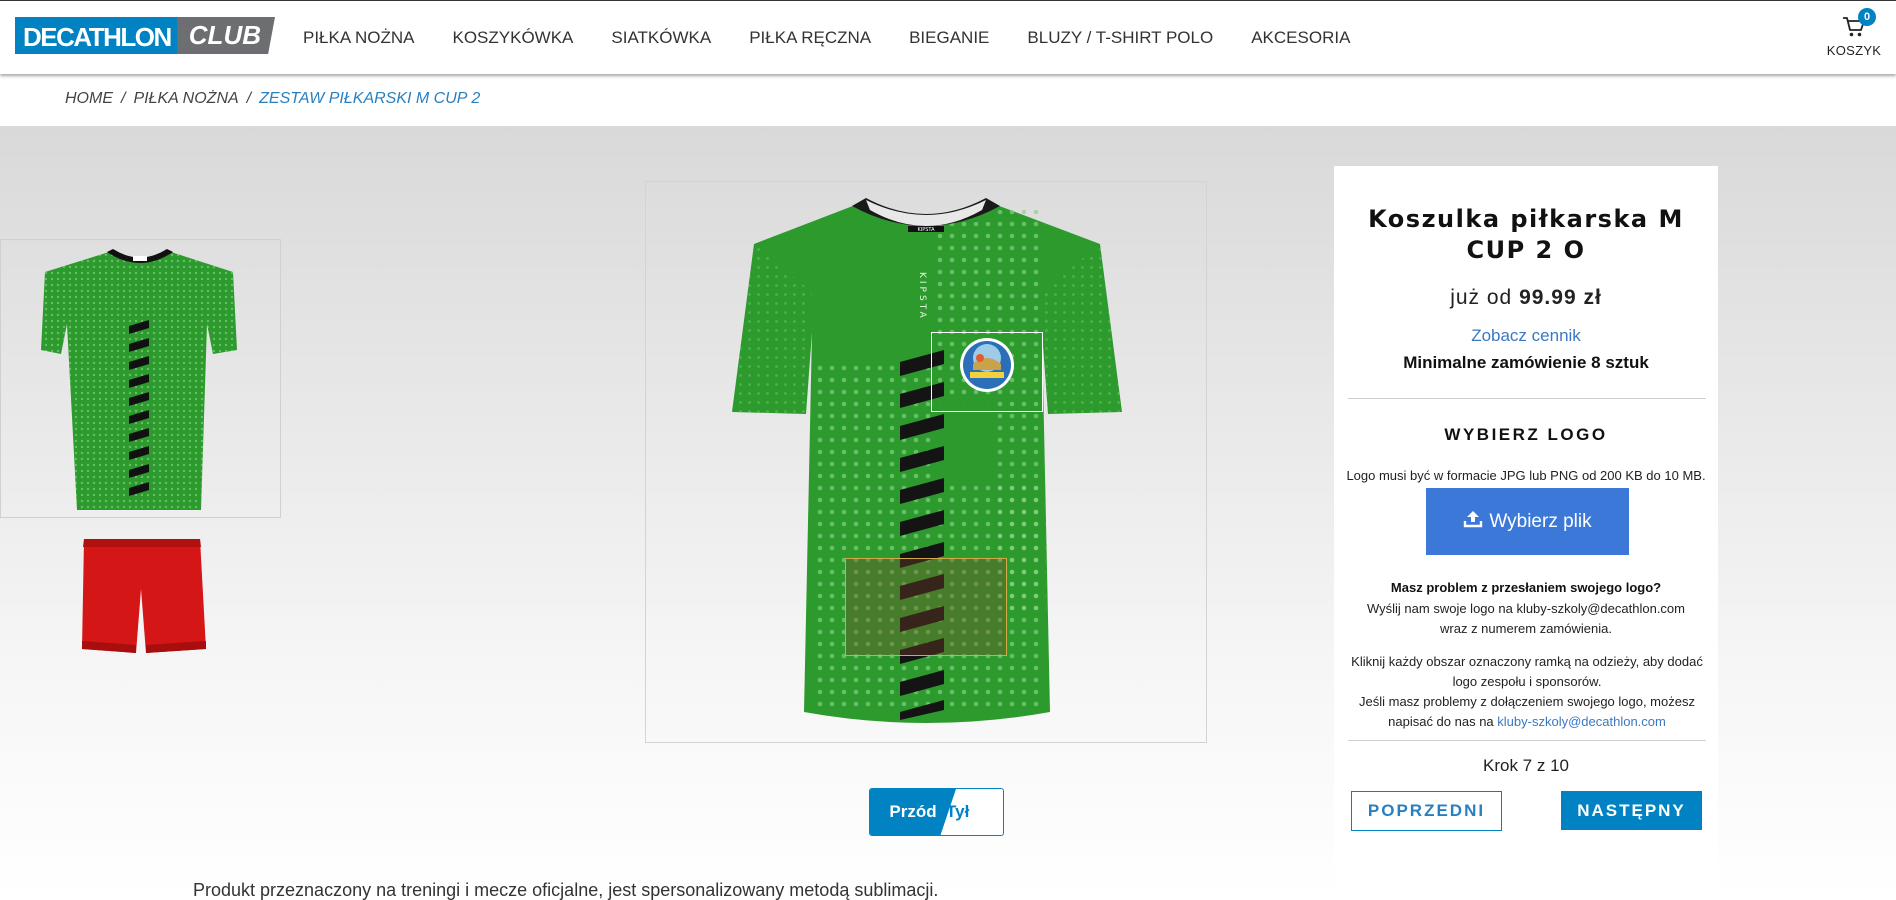 This screenshot has width=1896, height=900. Describe the element at coordinates (1526, 765) in the screenshot. I see `step-indicator: Krok 7 z 10` at that location.